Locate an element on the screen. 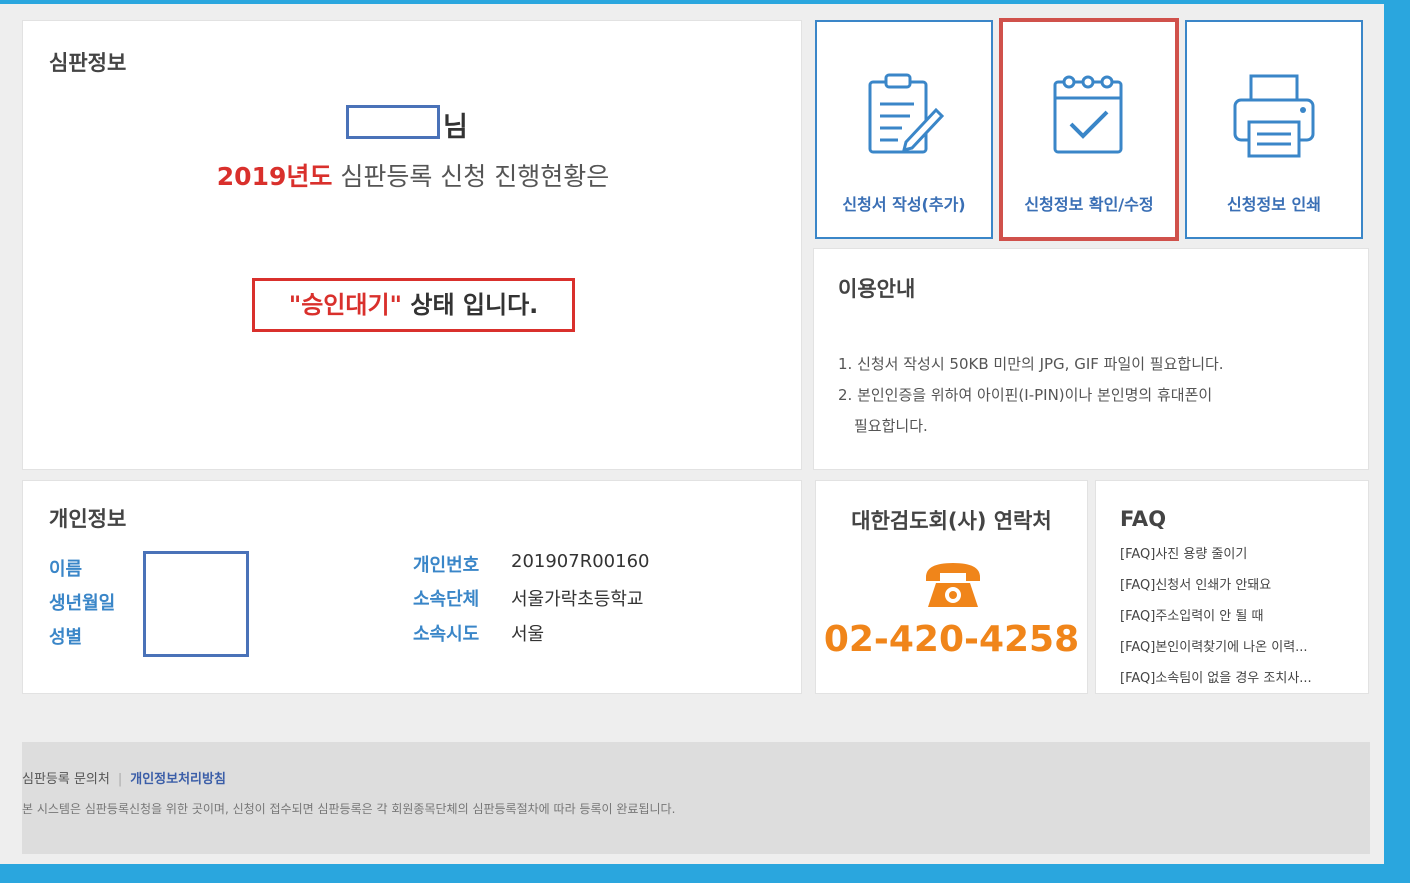 This screenshot has width=1410, height=883. tile-application-write-label: 신청서 작성(추가) is located at coordinates (904, 204).